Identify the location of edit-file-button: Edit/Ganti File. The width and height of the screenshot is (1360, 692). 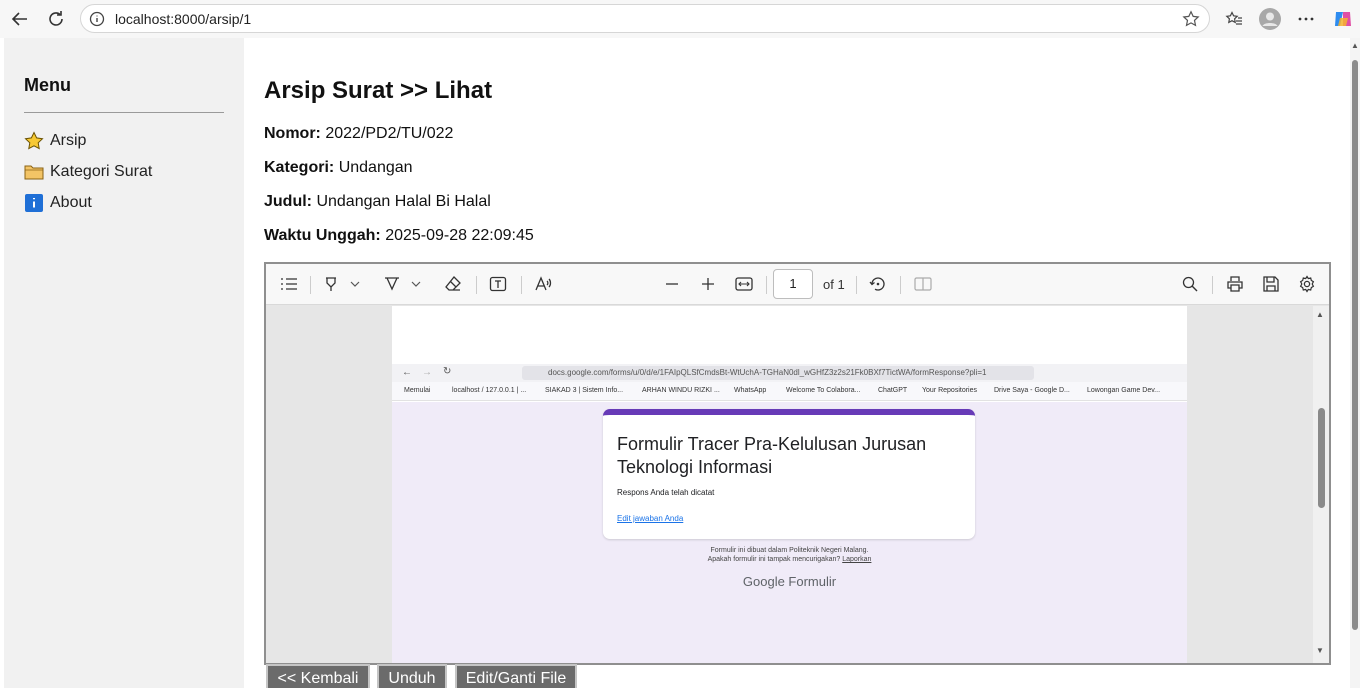
(516, 676).